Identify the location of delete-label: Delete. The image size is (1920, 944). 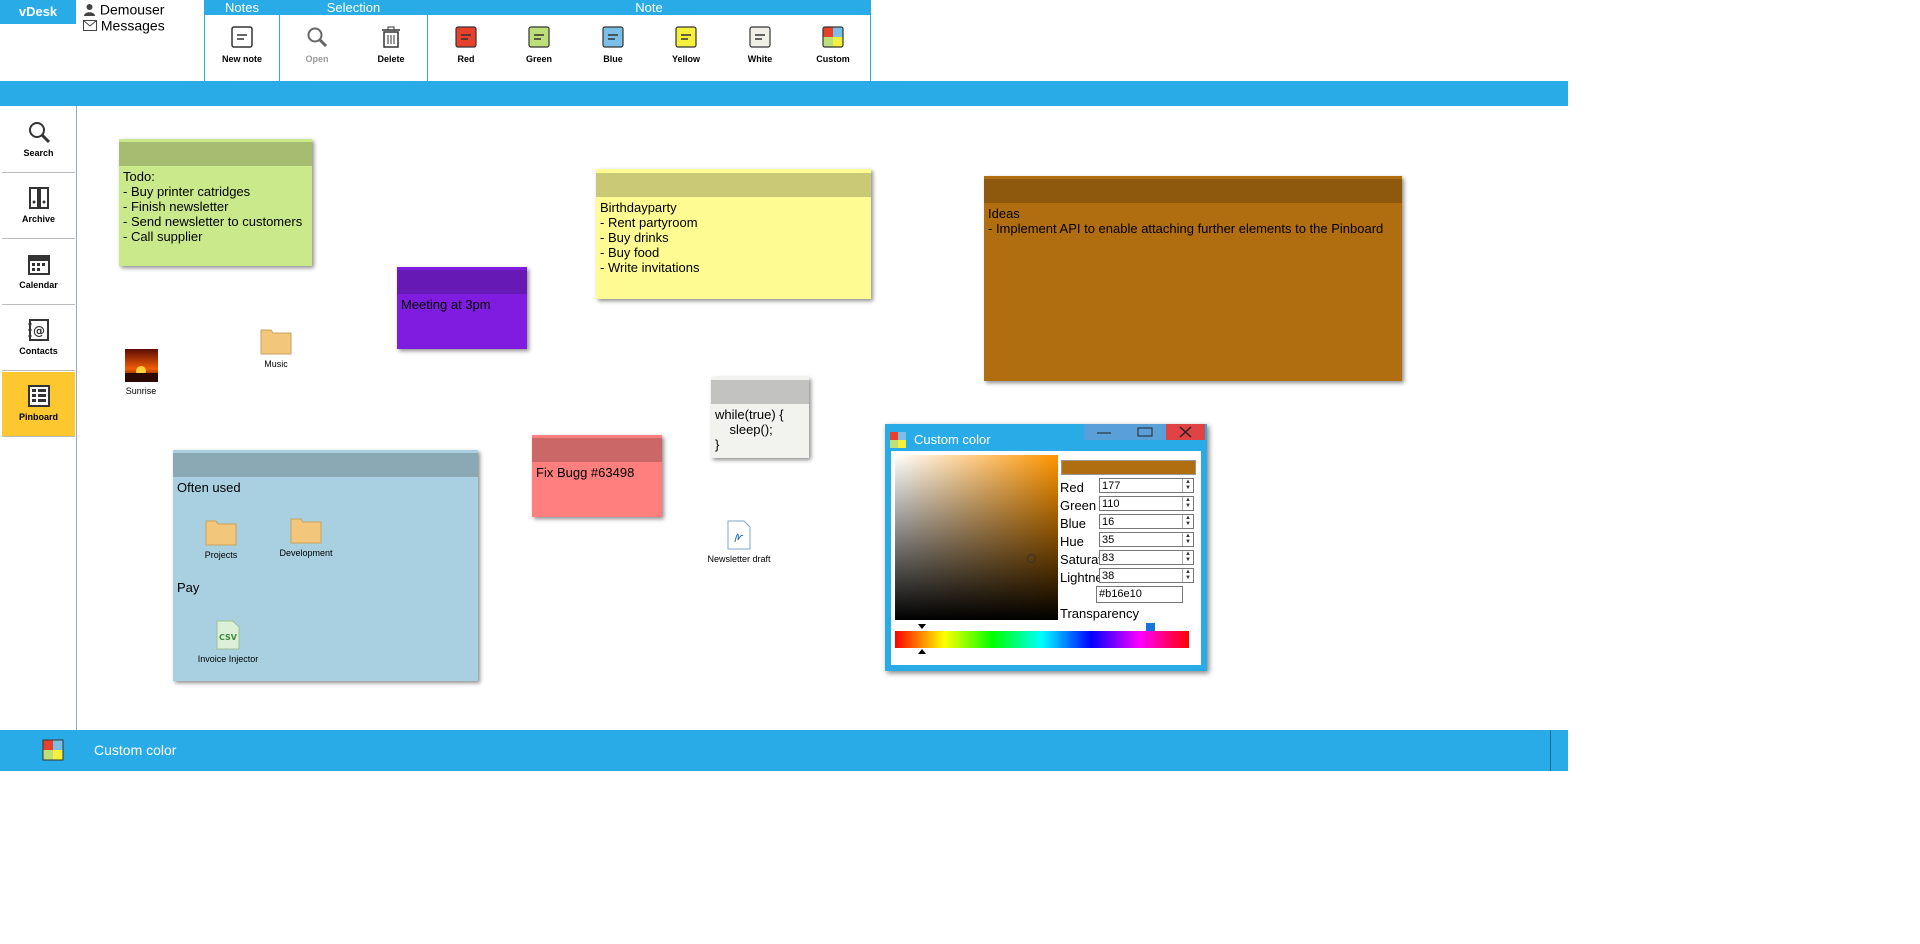
(391, 59).